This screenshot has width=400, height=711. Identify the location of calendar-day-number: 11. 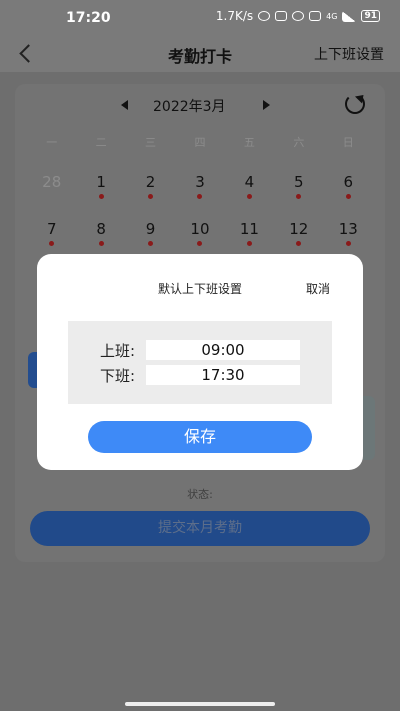
(249, 229).